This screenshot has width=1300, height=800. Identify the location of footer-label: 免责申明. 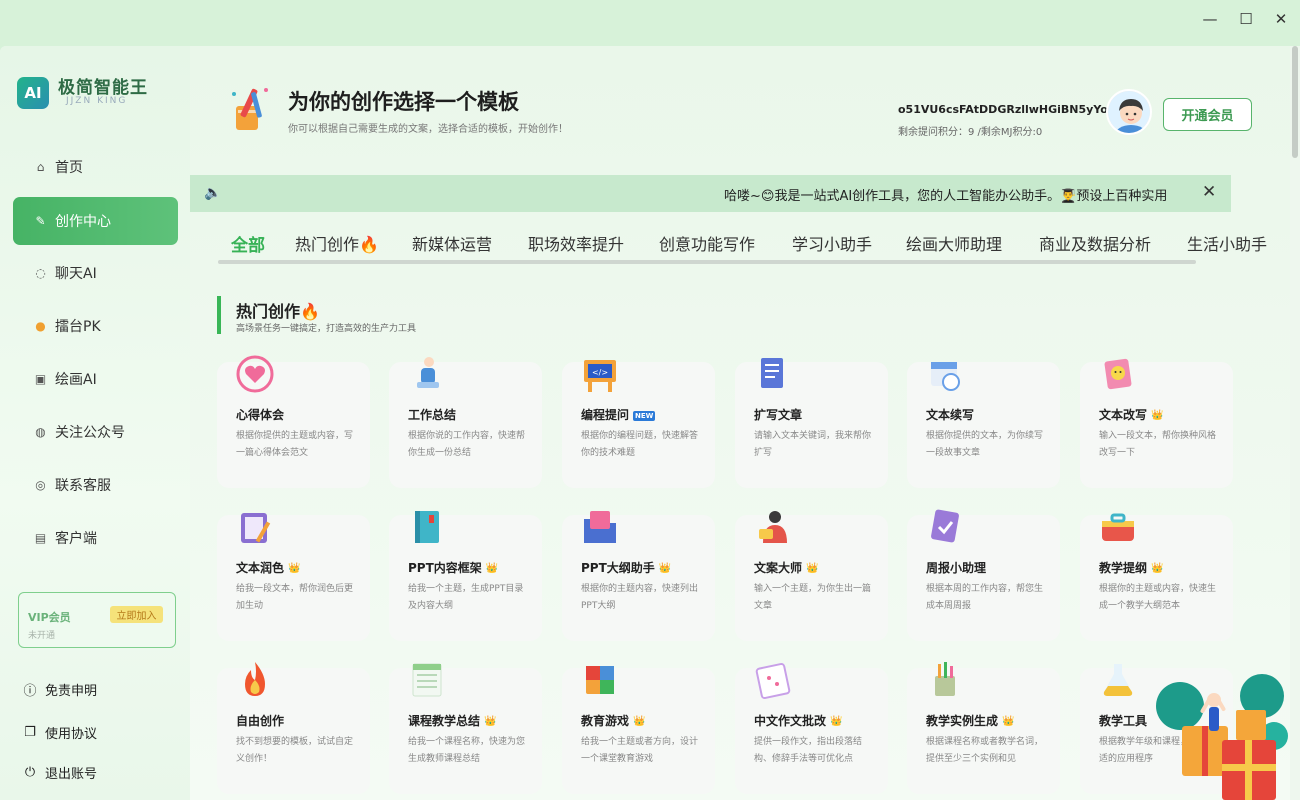
(71, 691).